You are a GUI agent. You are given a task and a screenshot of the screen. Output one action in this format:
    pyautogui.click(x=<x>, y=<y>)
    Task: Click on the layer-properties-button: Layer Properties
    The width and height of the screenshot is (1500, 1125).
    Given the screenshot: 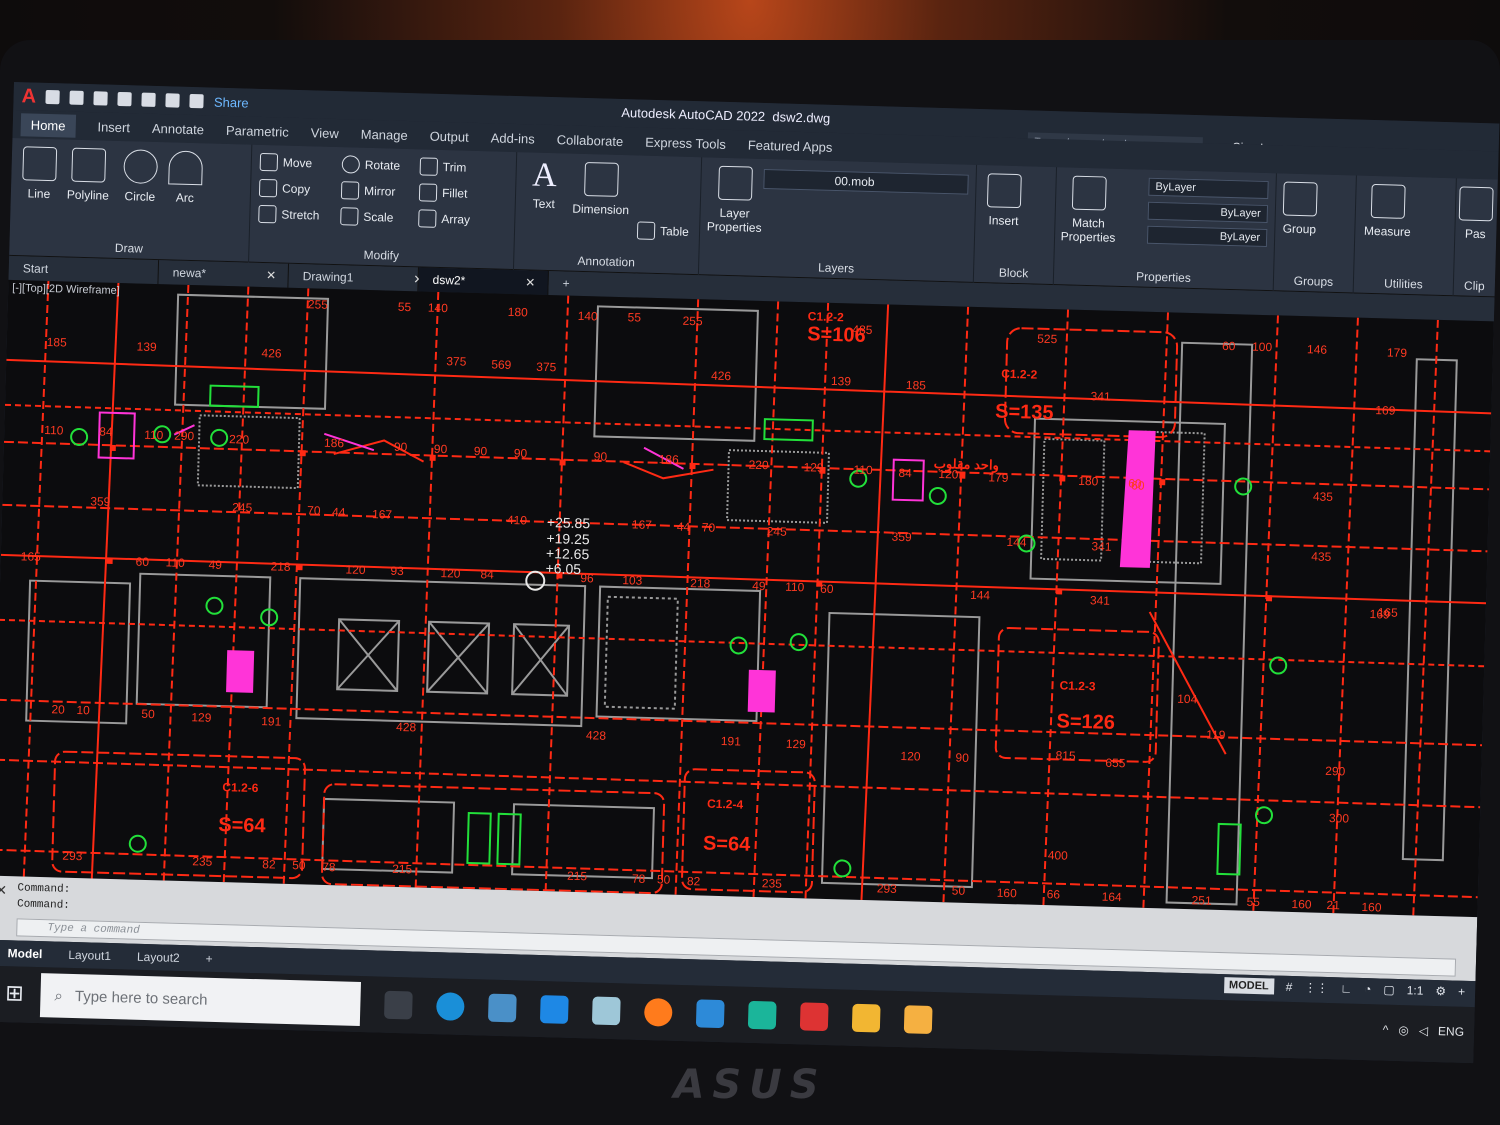 What is the action you would take?
    pyautogui.click(x=735, y=200)
    